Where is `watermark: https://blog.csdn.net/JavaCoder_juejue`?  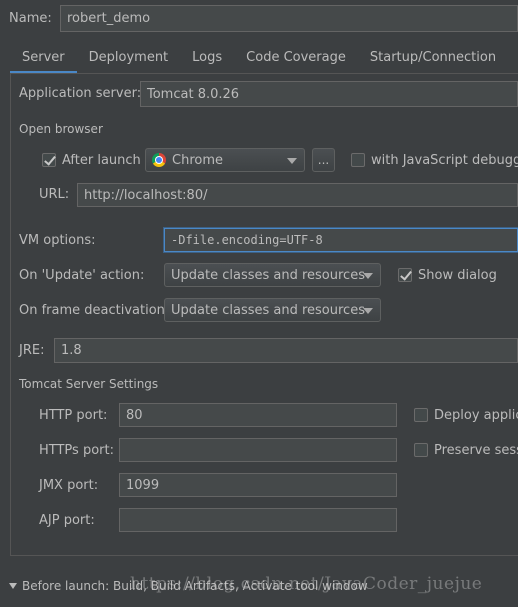 watermark: https://blog.csdn.net/JavaCoder_juejue is located at coordinates (306, 584).